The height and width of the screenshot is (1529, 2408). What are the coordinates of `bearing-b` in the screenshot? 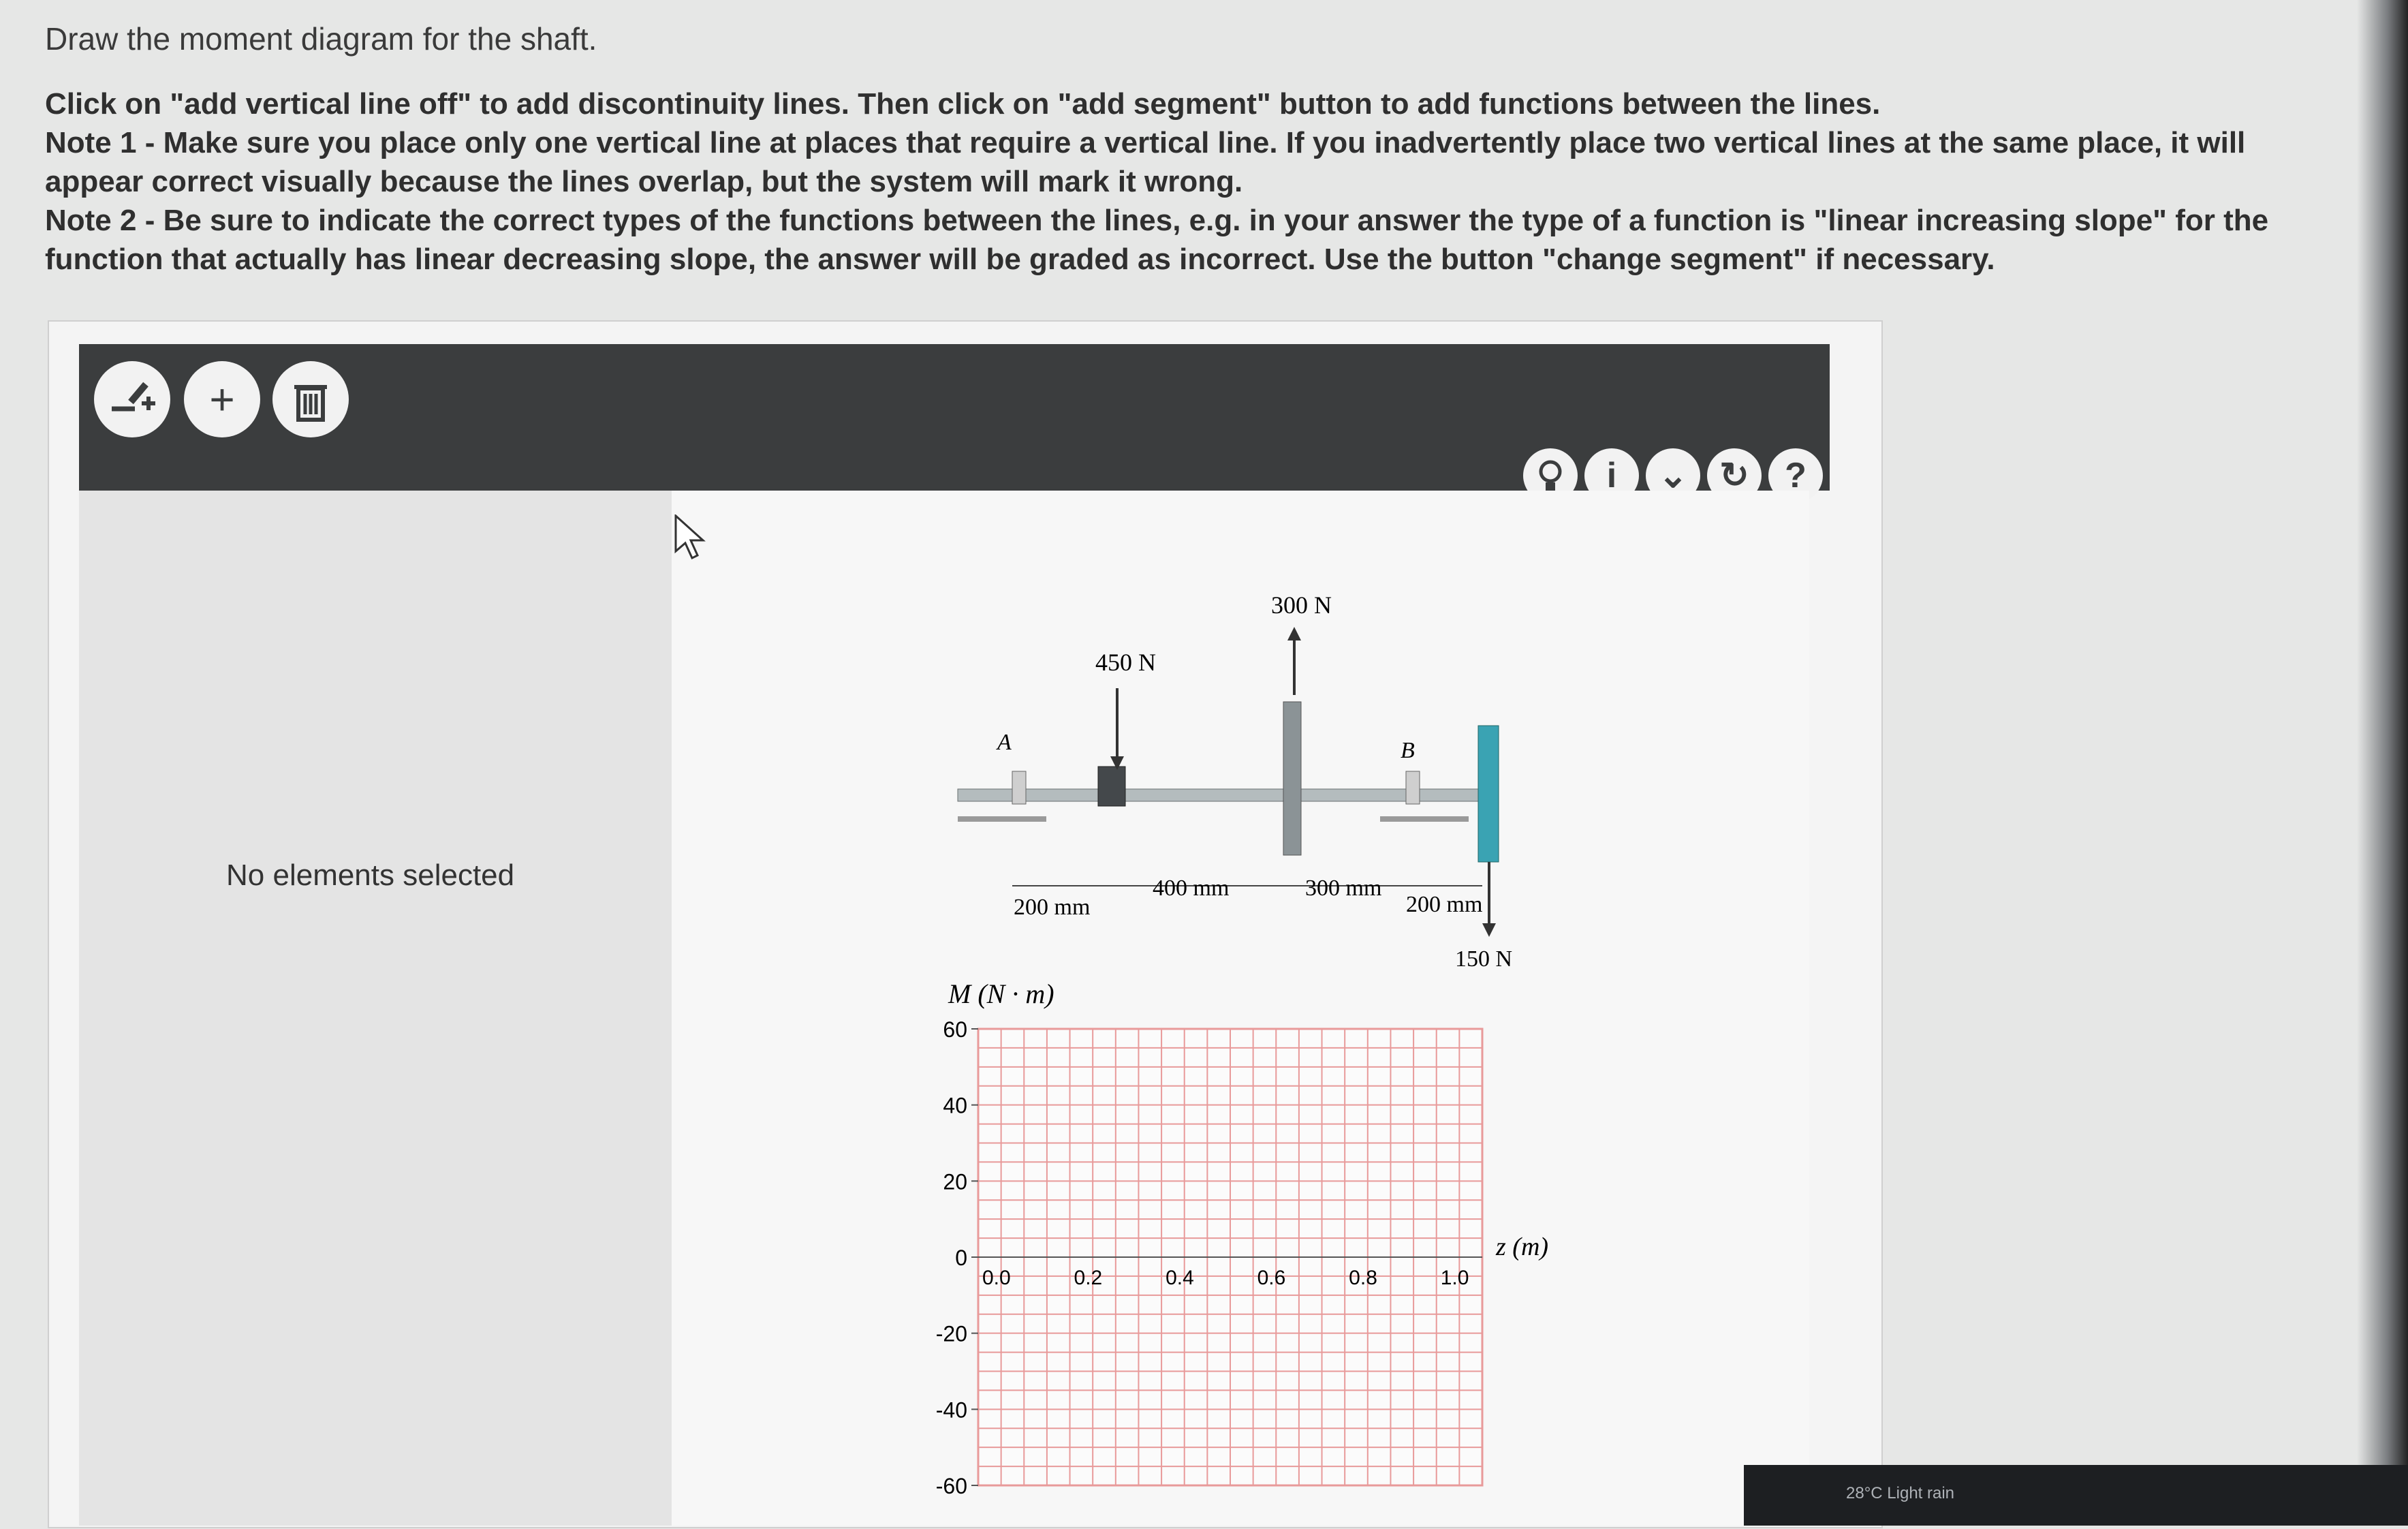 It's located at (1413, 788).